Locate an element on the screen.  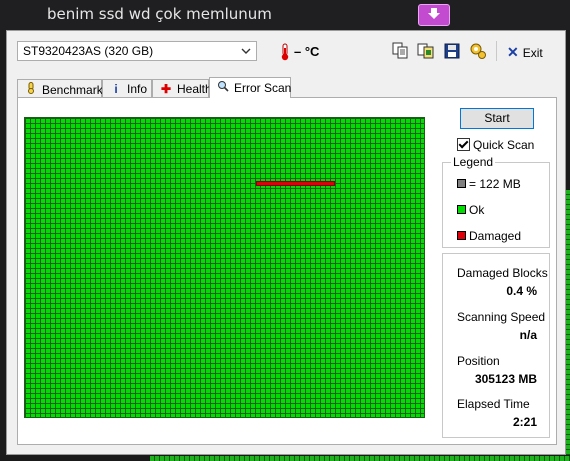
drive-select-value: ST9320423AS (320 GB) is located at coordinates (88, 51).